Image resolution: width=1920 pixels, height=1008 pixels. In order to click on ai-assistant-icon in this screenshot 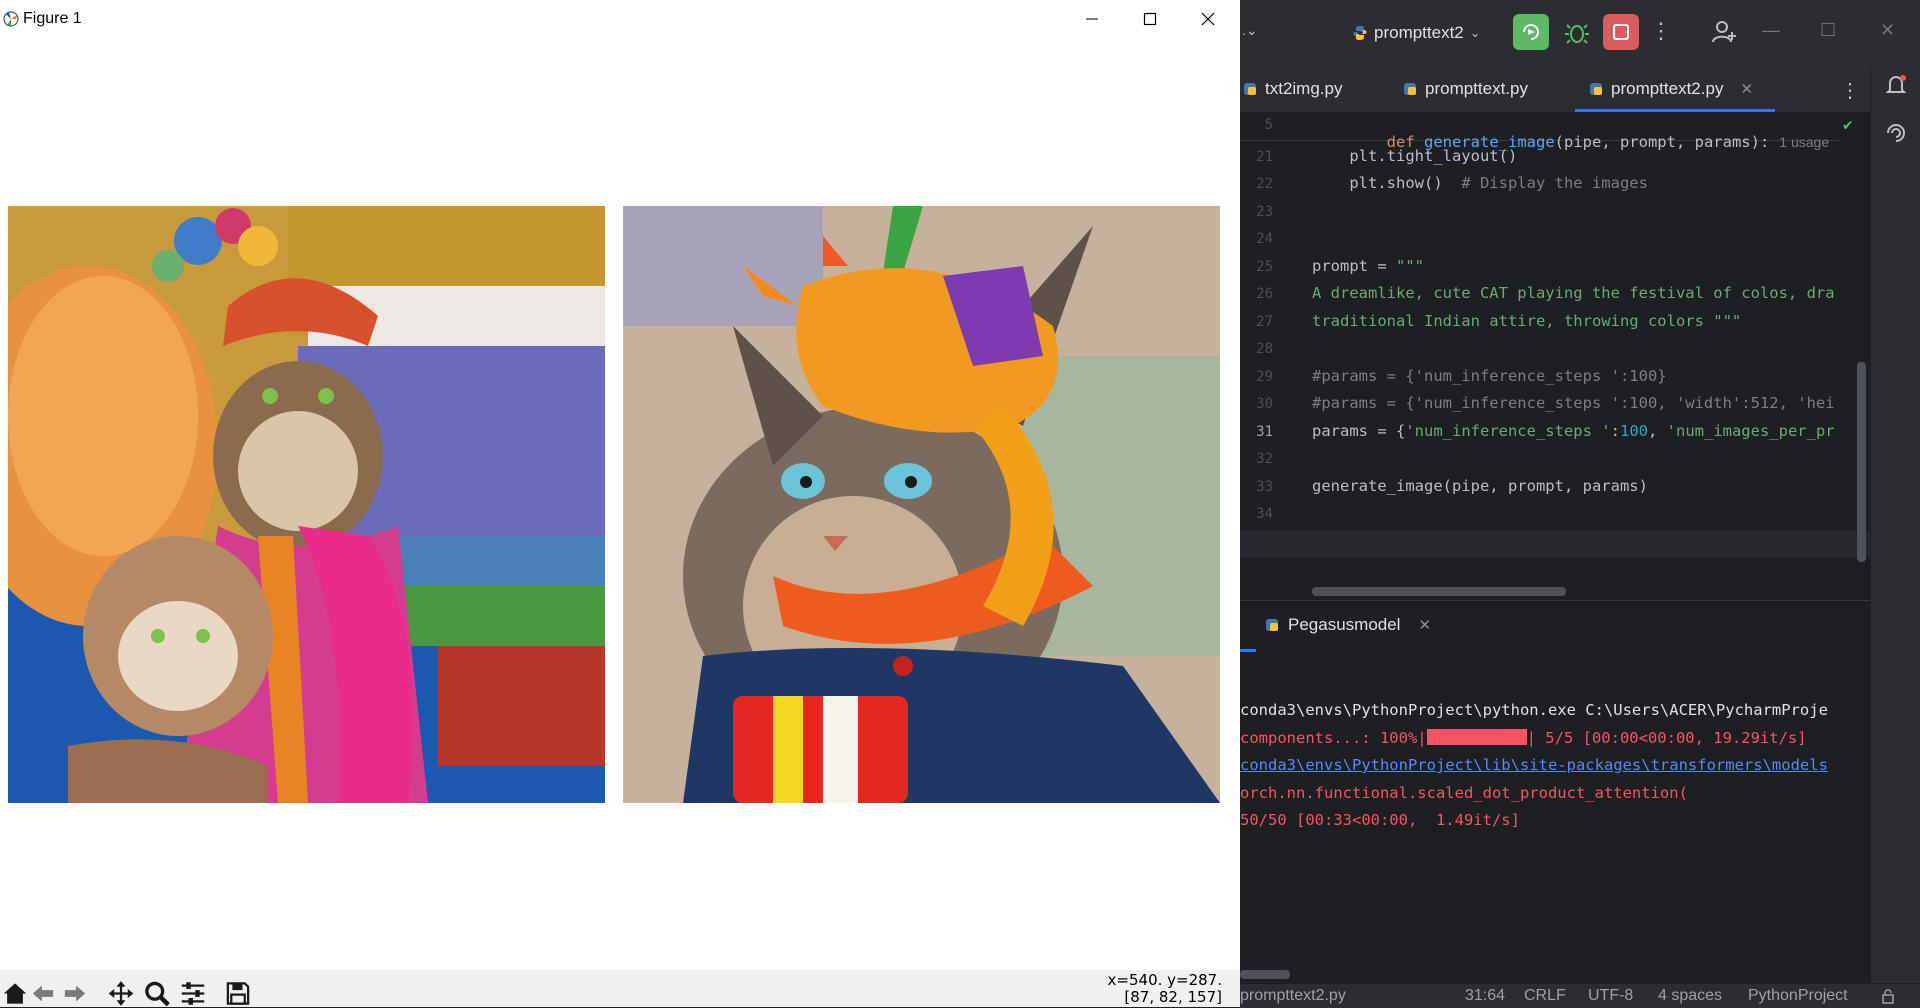, I will do `click(1896, 133)`.